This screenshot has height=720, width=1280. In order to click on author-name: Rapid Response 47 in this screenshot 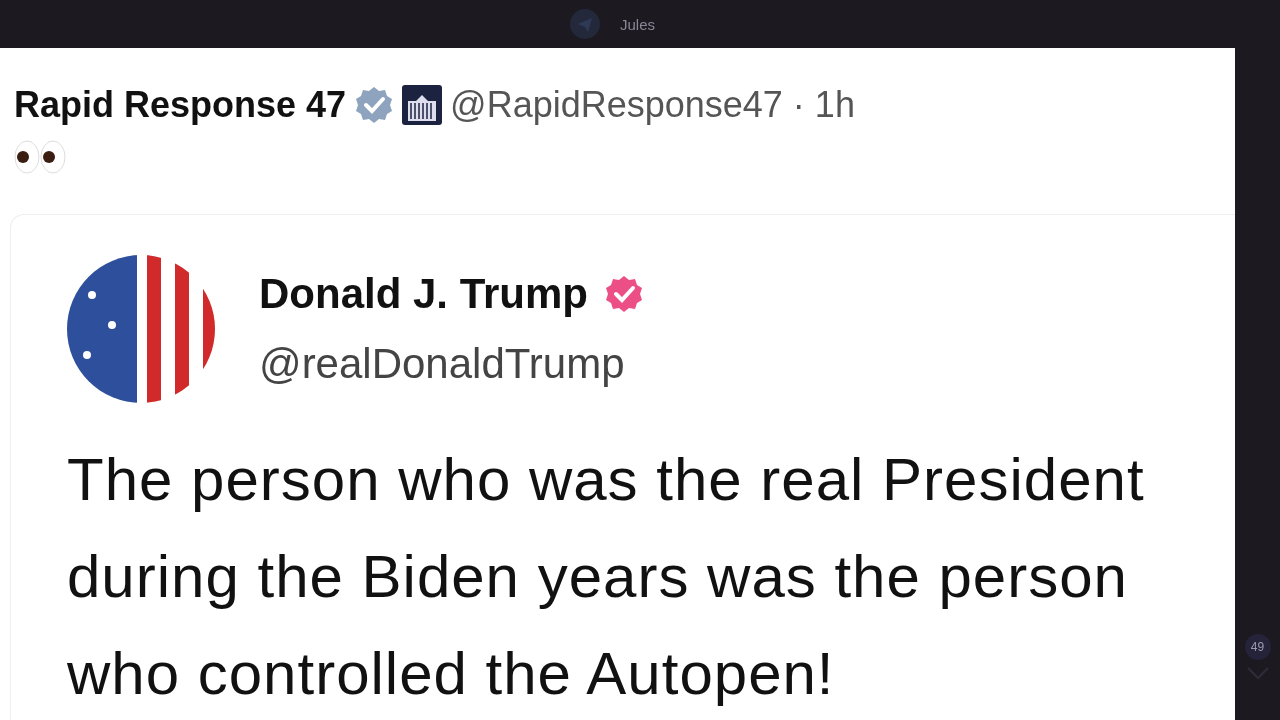, I will do `click(180, 105)`.